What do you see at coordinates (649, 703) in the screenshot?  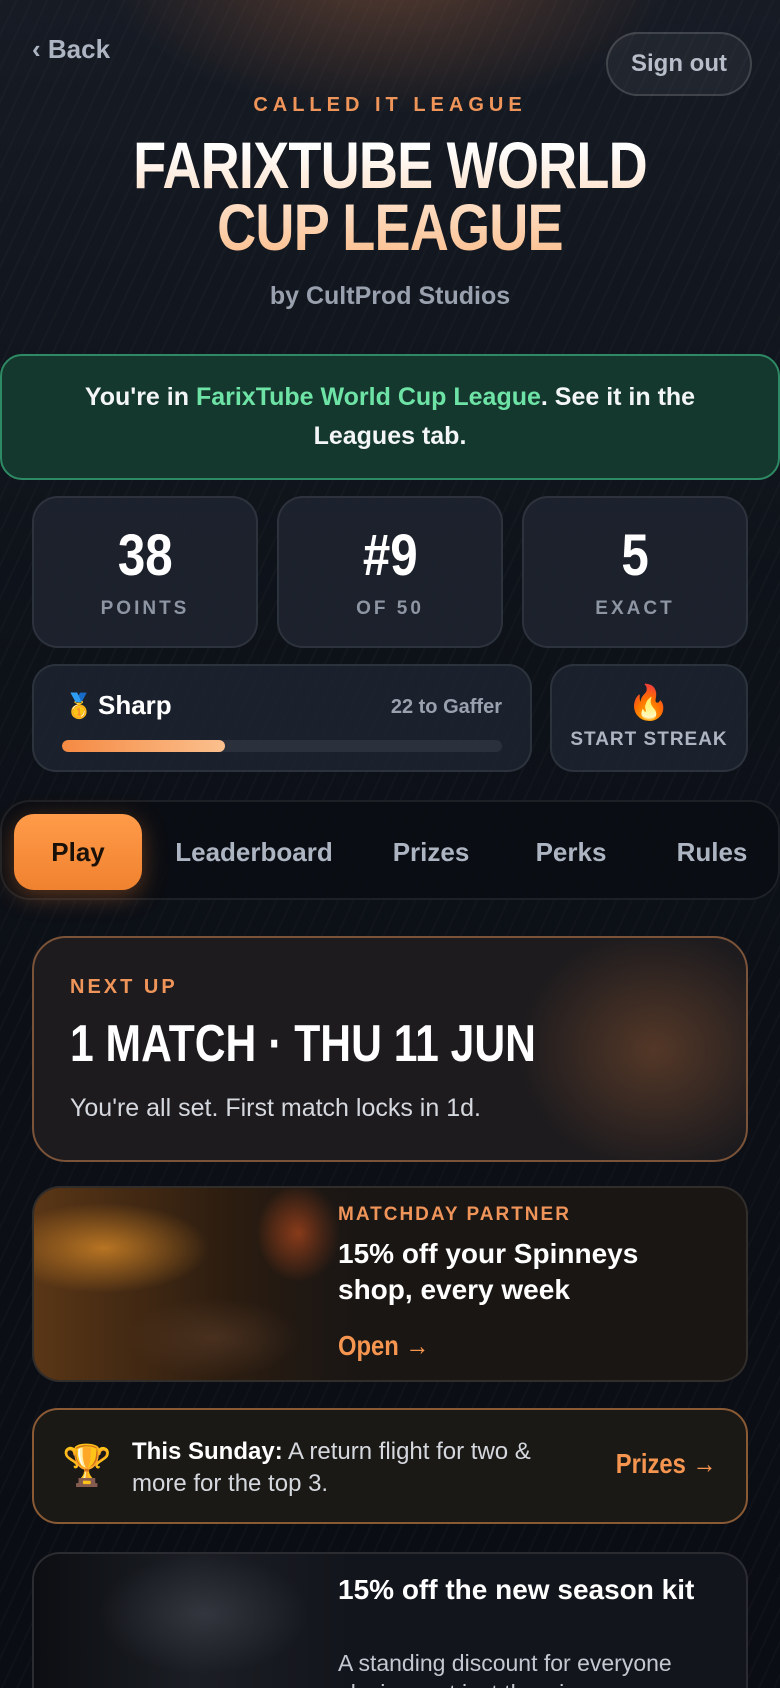 I see `fire-icon: 🔥` at bounding box center [649, 703].